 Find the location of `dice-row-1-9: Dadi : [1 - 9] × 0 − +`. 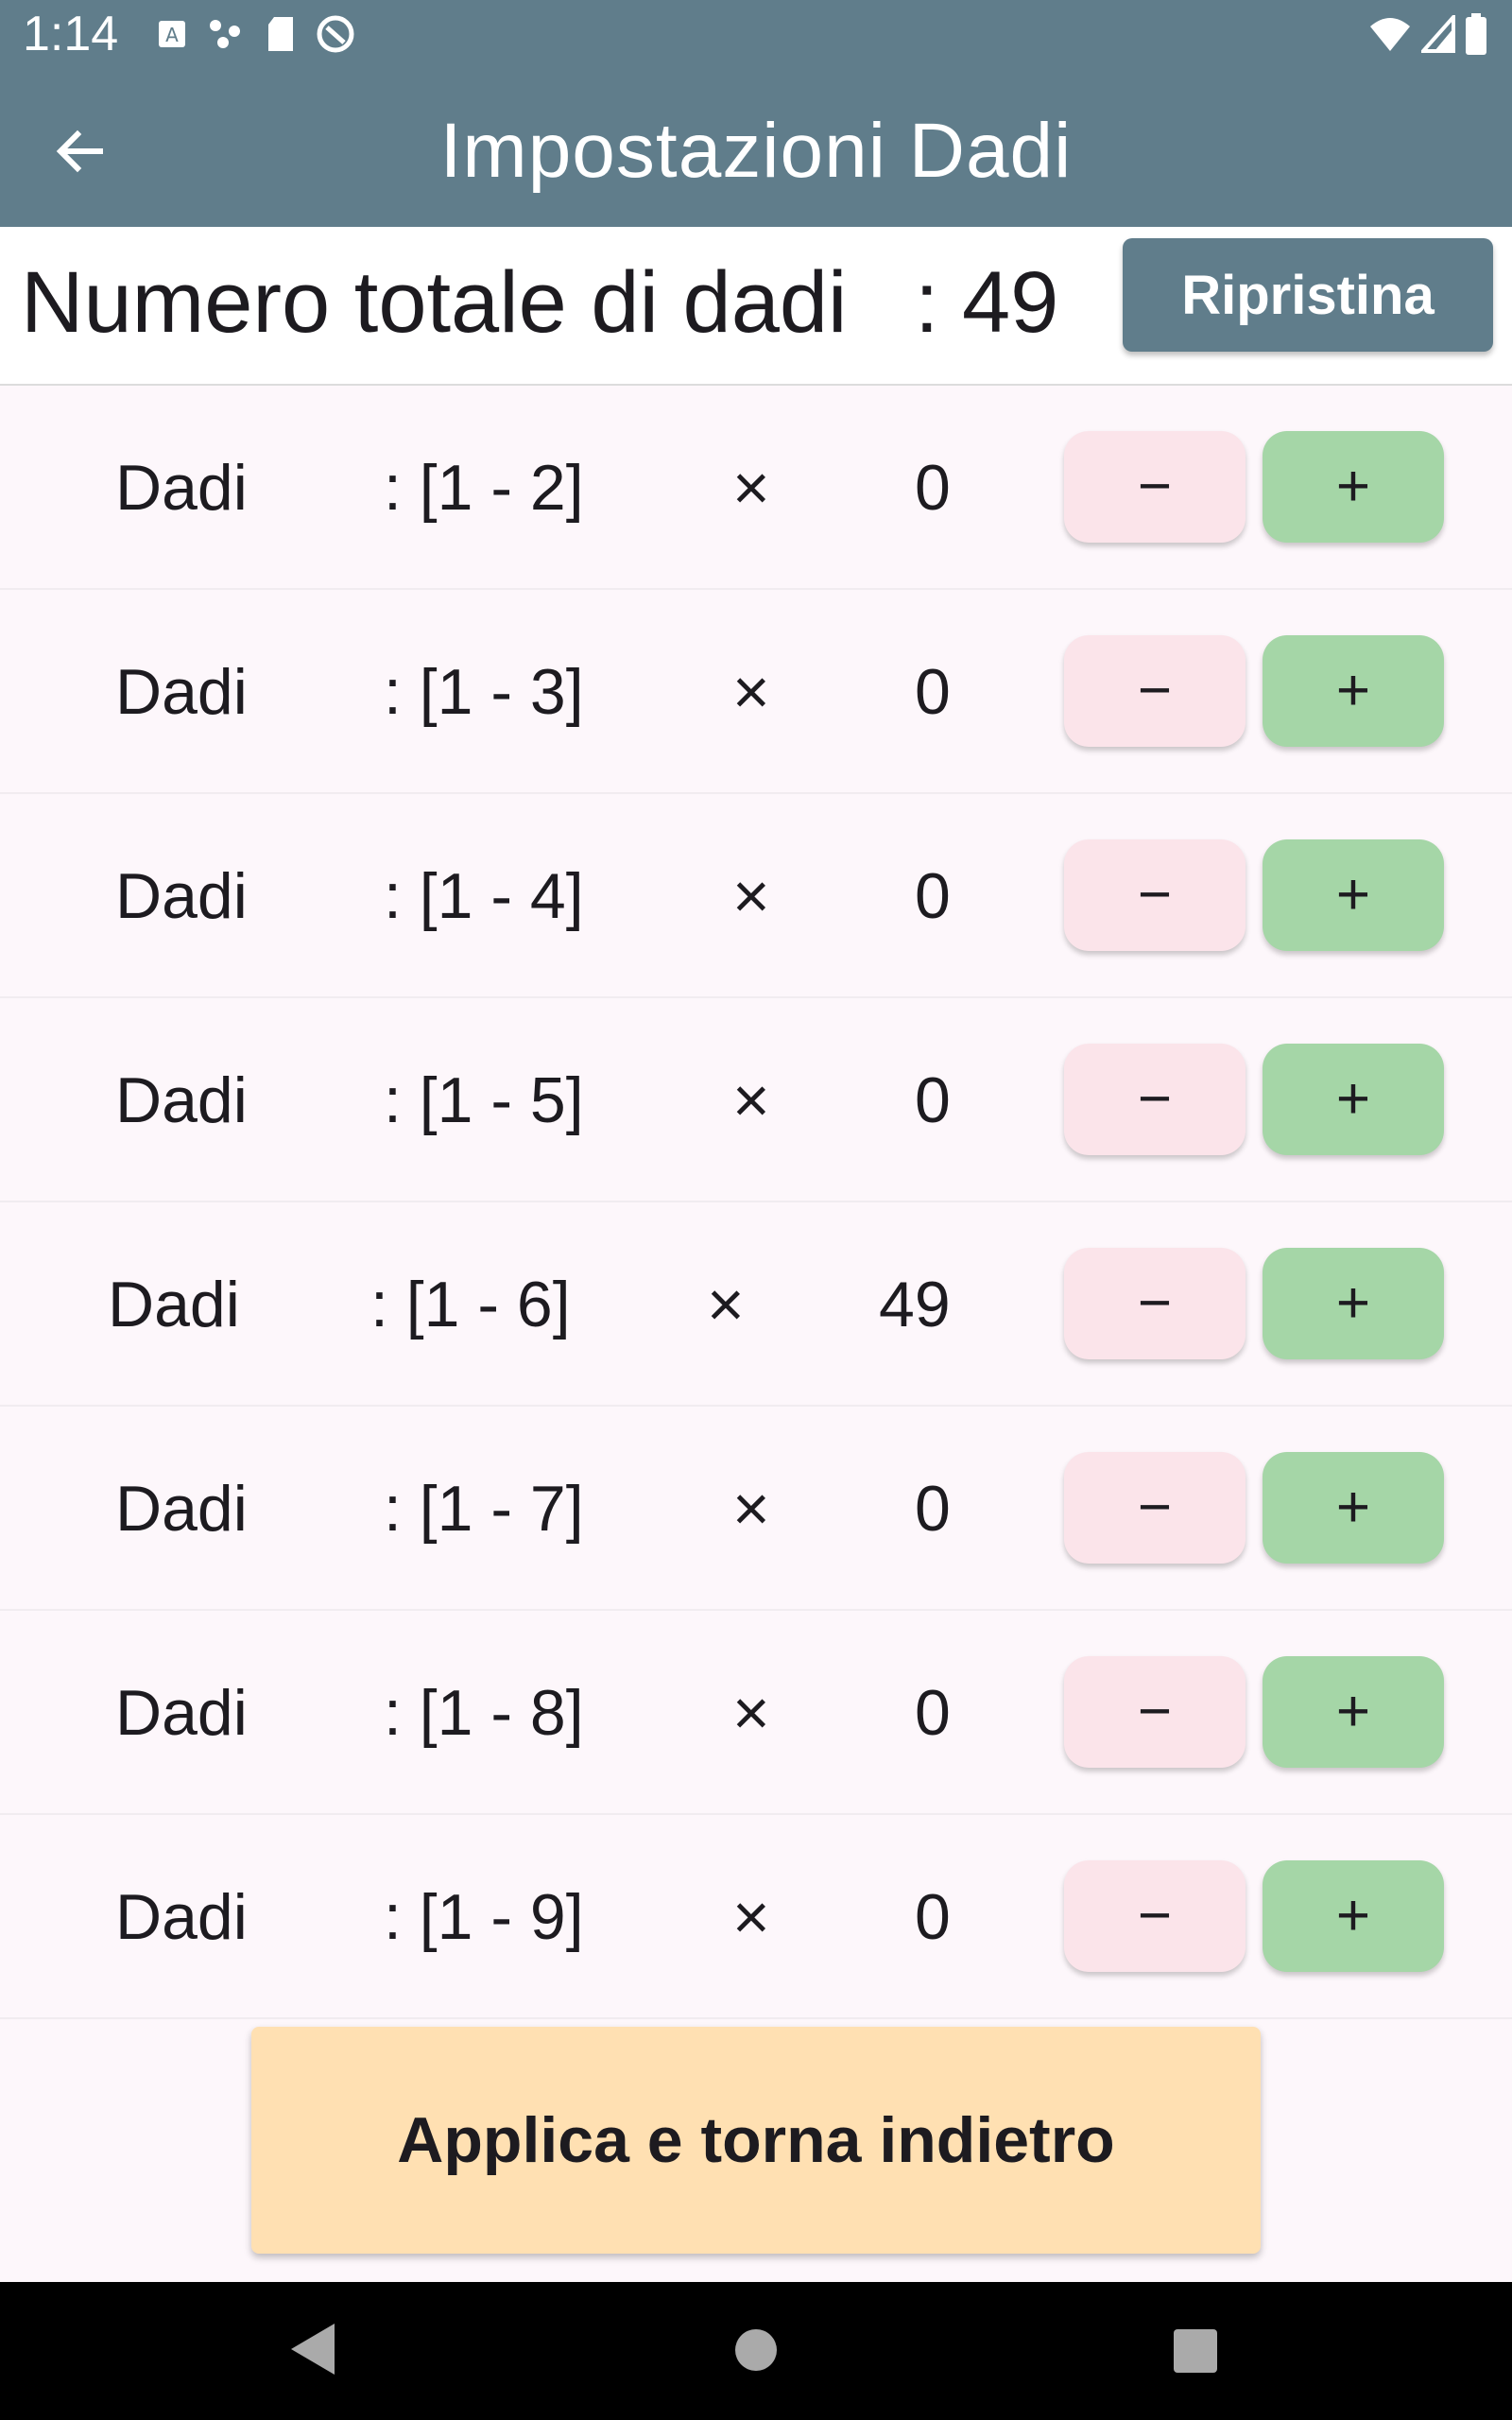

dice-row-1-9: Dadi : [1 - 9] × 0 − + is located at coordinates (756, 1917).